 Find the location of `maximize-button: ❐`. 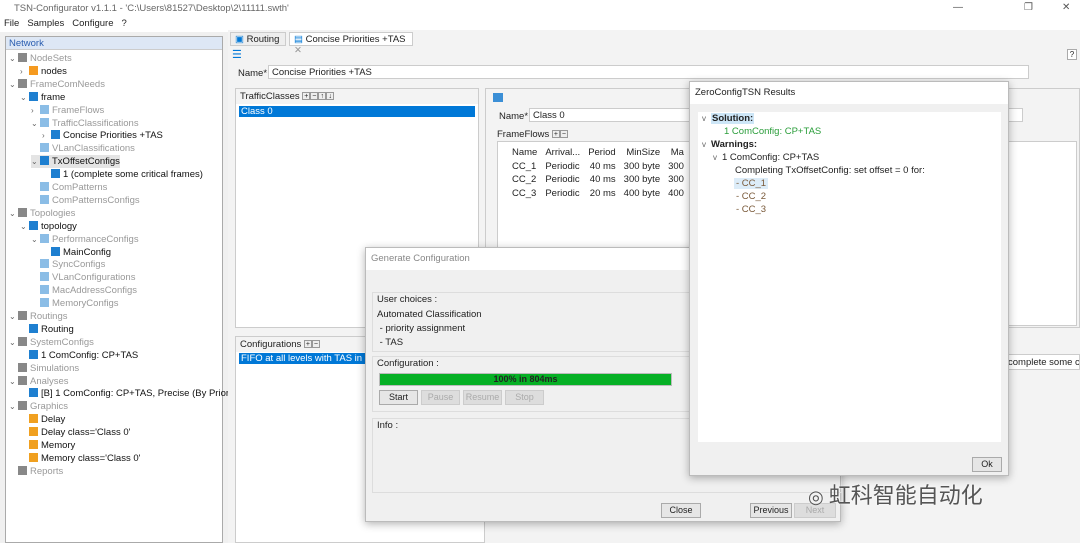

maximize-button: ❐ is located at coordinates (1028, 7).